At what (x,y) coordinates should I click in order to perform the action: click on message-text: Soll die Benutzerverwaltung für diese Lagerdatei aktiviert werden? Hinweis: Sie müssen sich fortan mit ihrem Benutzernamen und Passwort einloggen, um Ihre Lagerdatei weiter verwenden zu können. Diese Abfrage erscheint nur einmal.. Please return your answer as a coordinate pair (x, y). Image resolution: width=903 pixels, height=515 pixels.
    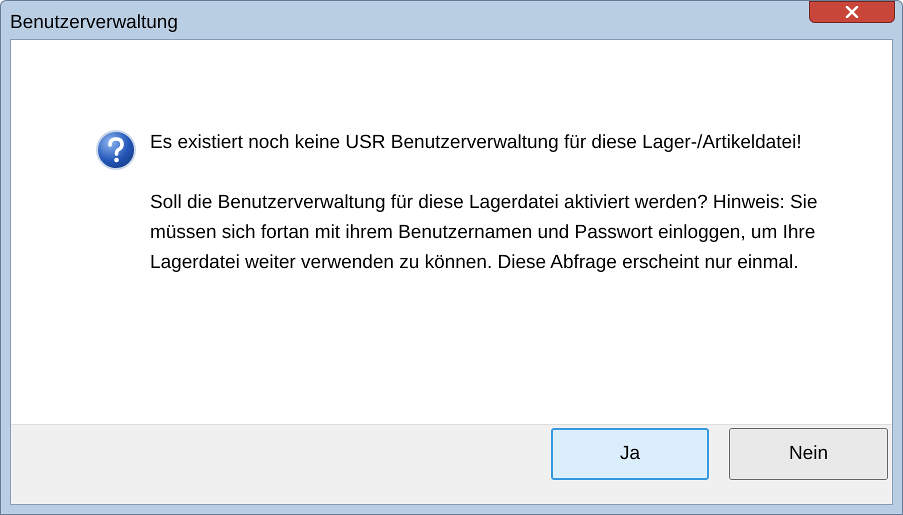
    Looking at the image, I should click on (484, 233).